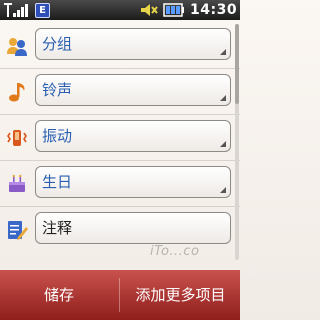 The image size is (320, 320). I want to click on clock: 14:30, so click(214, 10).